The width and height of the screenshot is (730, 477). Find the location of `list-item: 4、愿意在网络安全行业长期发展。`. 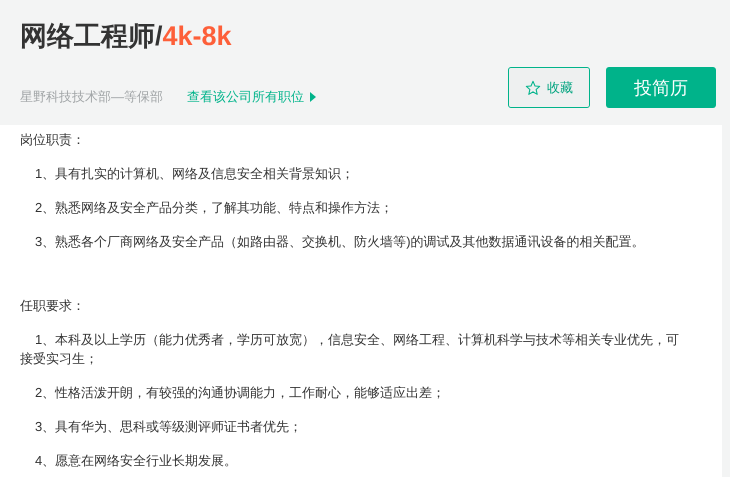

list-item: 4、愿意在网络安全行业长期发展。 is located at coordinates (136, 461).